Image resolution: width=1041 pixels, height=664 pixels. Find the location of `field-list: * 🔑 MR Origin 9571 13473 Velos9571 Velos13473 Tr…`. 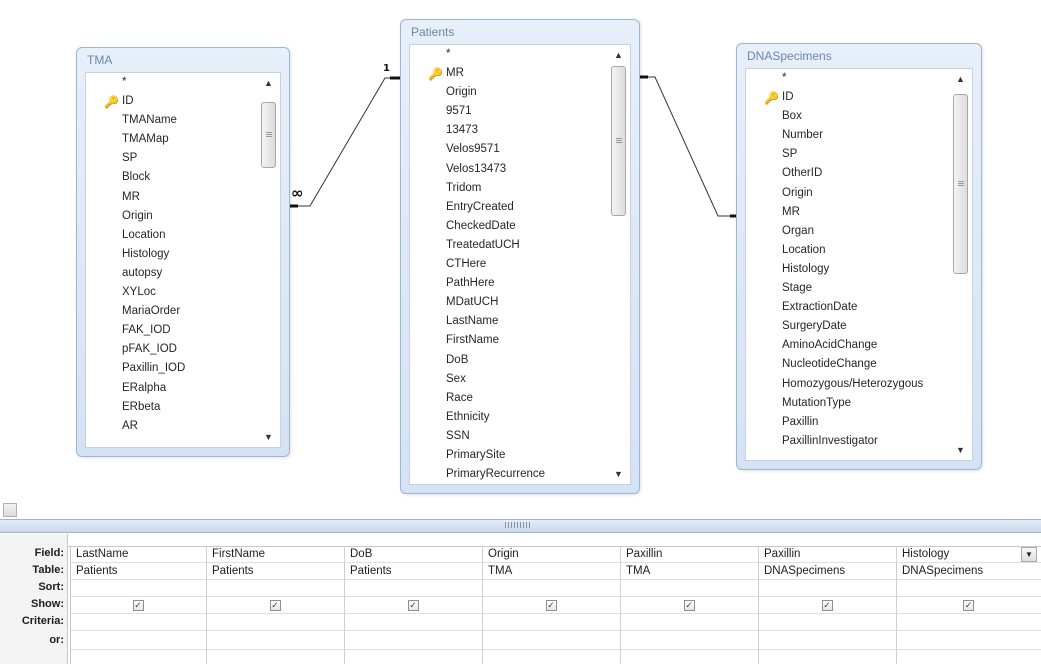

field-list: * 🔑 MR Origin 9571 13473 Velos9571 Velos13473 Tr… is located at coordinates (520, 264).